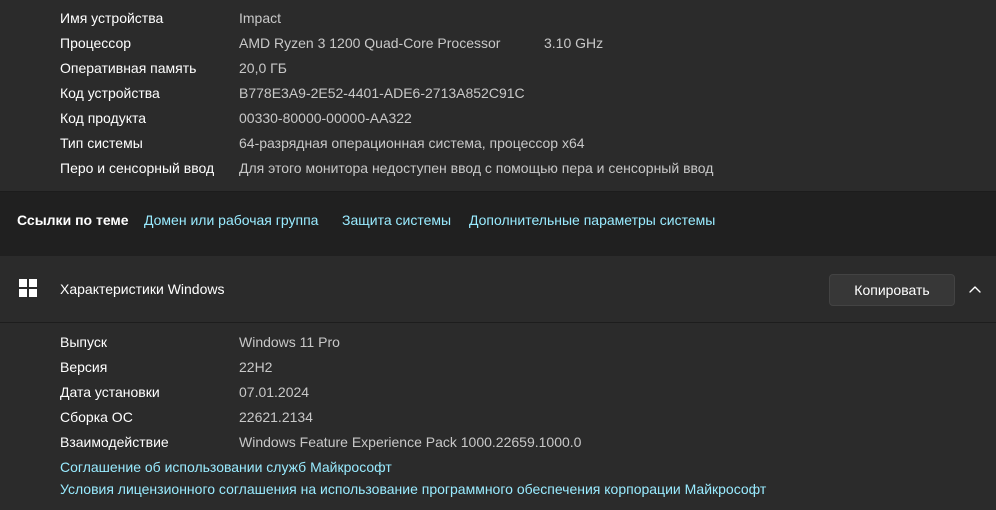 This screenshot has height=510, width=996. What do you see at coordinates (128, 68) in the screenshot?
I see `spec-label: Оперативная память` at bounding box center [128, 68].